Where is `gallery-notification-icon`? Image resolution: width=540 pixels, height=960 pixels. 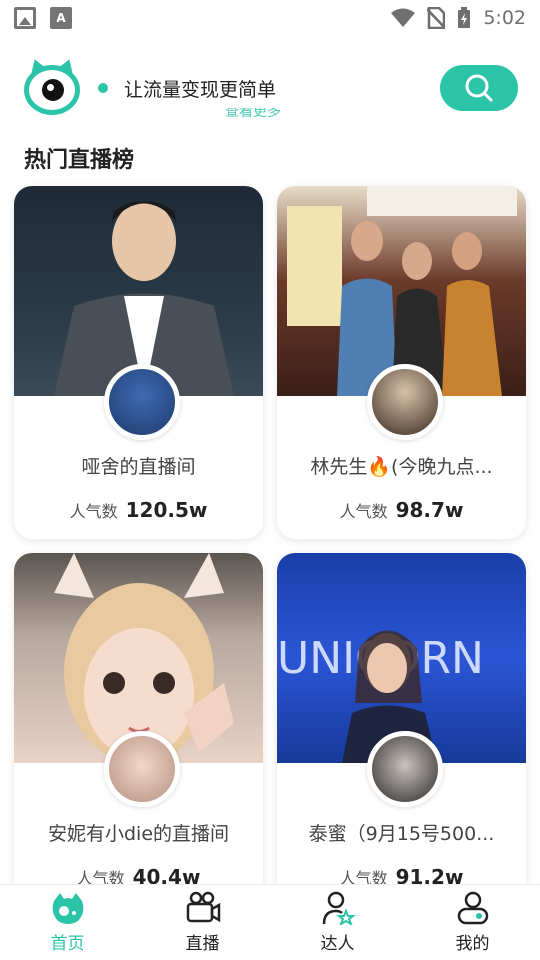
gallery-notification-icon is located at coordinates (25, 18).